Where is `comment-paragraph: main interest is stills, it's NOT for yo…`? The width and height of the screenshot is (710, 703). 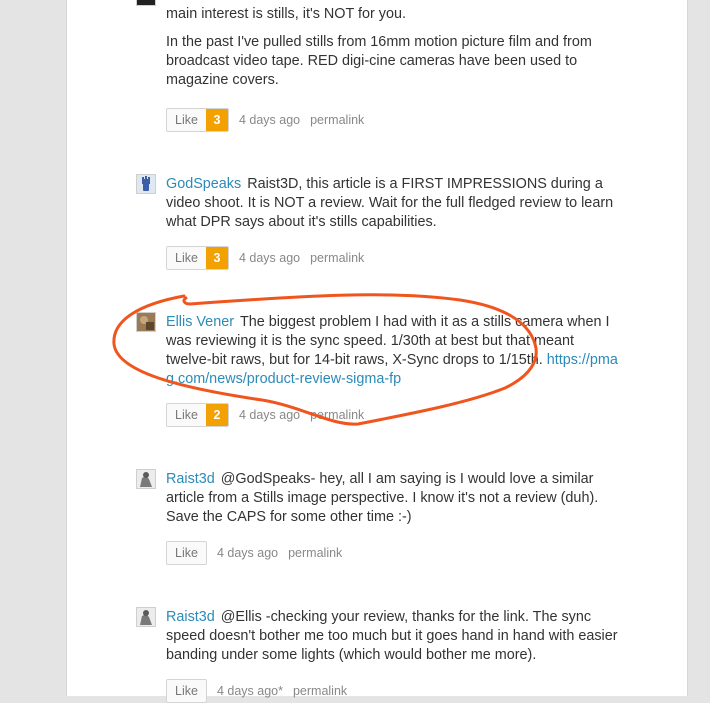
comment-paragraph: main interest is stills, it's NOT for yo… is located at coordinates (286, 14).